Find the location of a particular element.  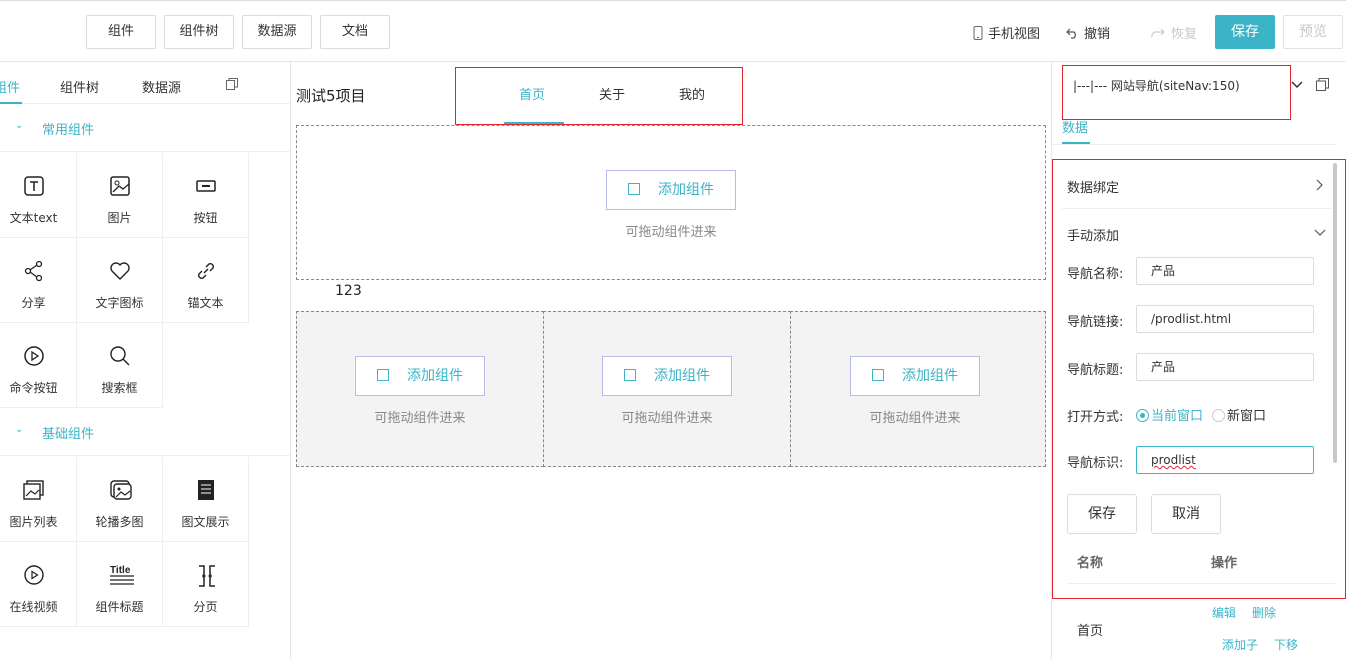

component-share: 分享 is located at coordinates (38, 280).